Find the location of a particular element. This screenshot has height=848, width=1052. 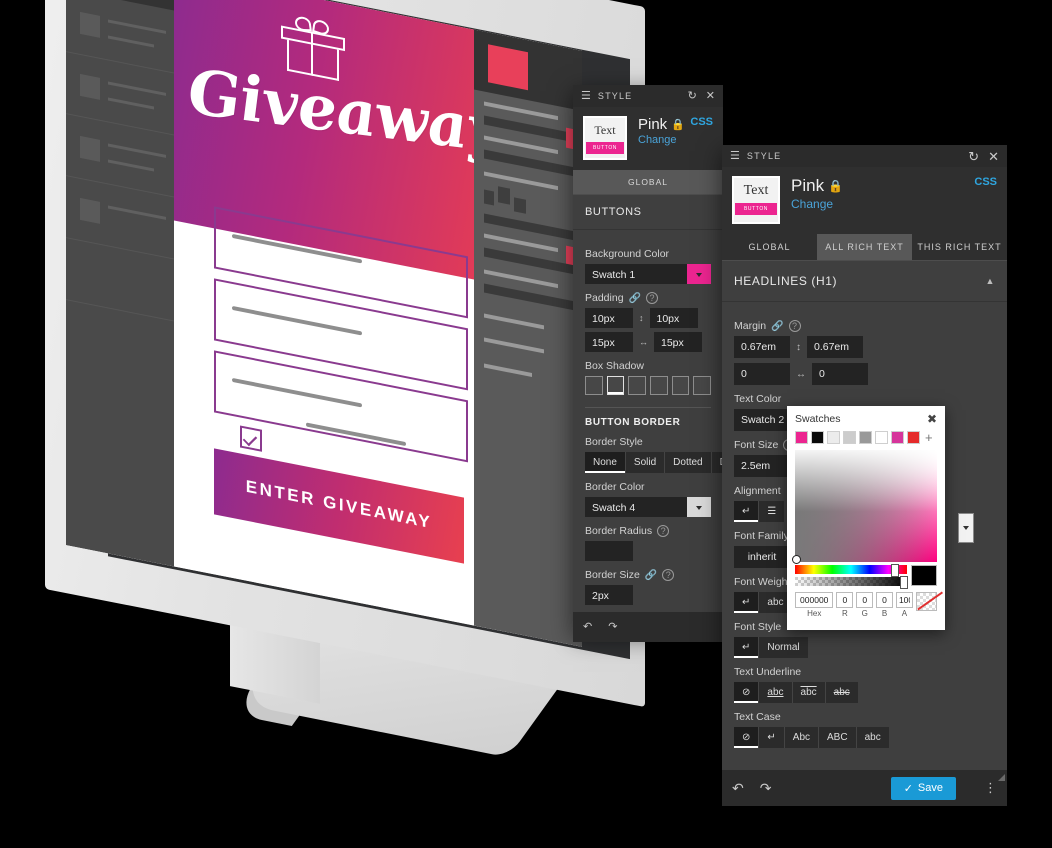

background-color-field: Swatch 1 is located at coordinates (648, 274).